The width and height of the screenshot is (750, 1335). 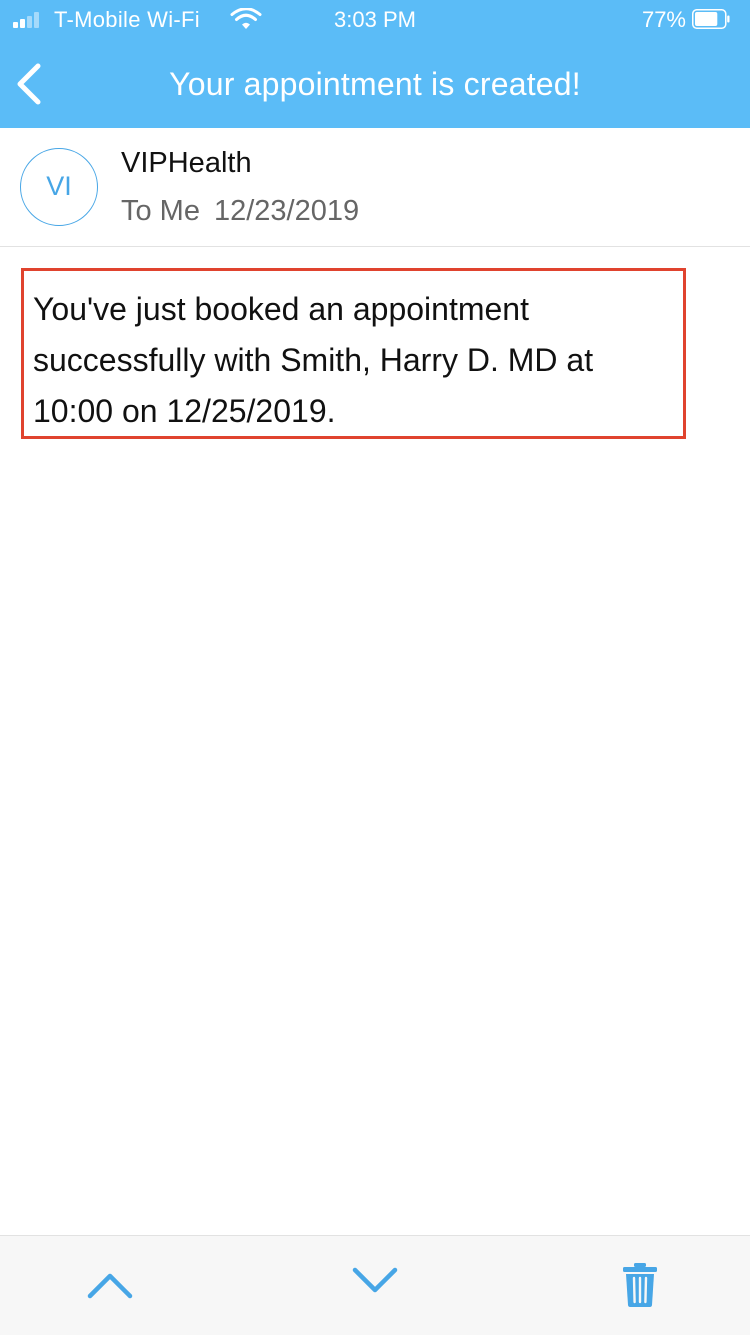 I want to click on battery-percent: 77%, so click(x=663, y=19).